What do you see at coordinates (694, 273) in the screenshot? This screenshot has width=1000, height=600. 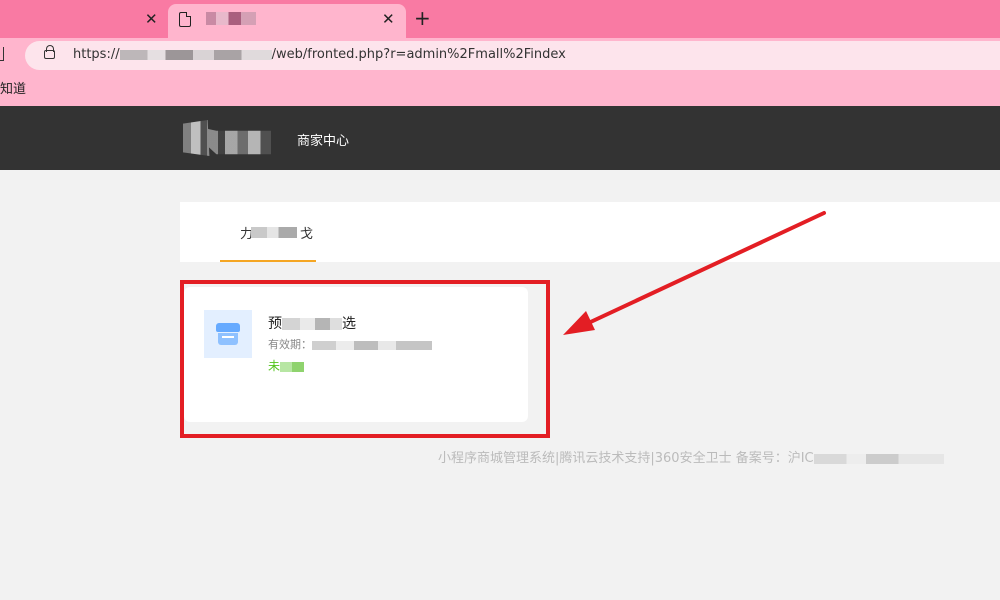 I see `annotation-arrow` at bounding box center [694, 273].